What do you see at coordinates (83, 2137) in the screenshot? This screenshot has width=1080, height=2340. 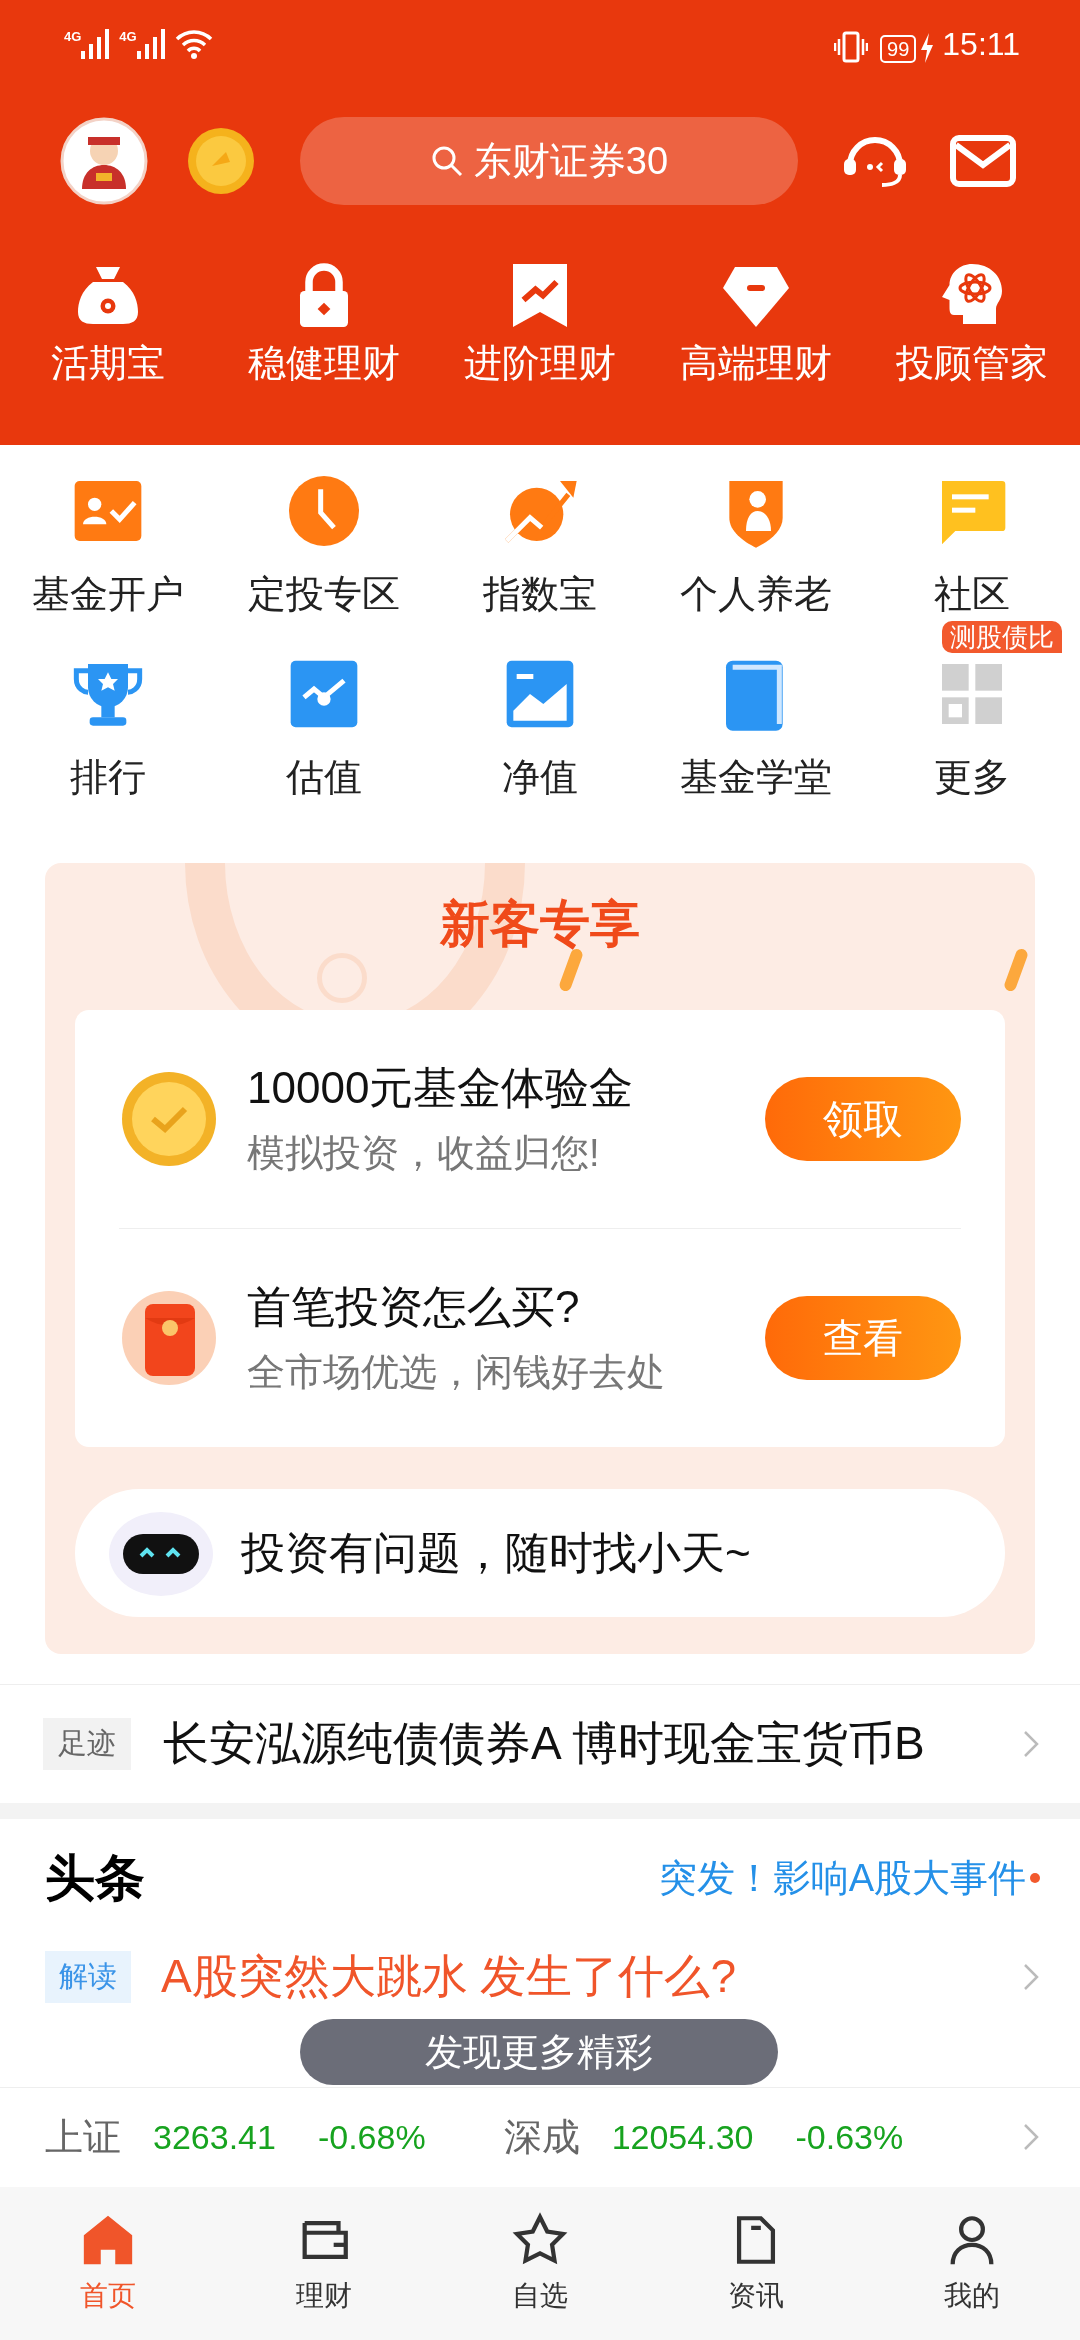 I see `index-name: 上证` at bounding box center [83, 2137].